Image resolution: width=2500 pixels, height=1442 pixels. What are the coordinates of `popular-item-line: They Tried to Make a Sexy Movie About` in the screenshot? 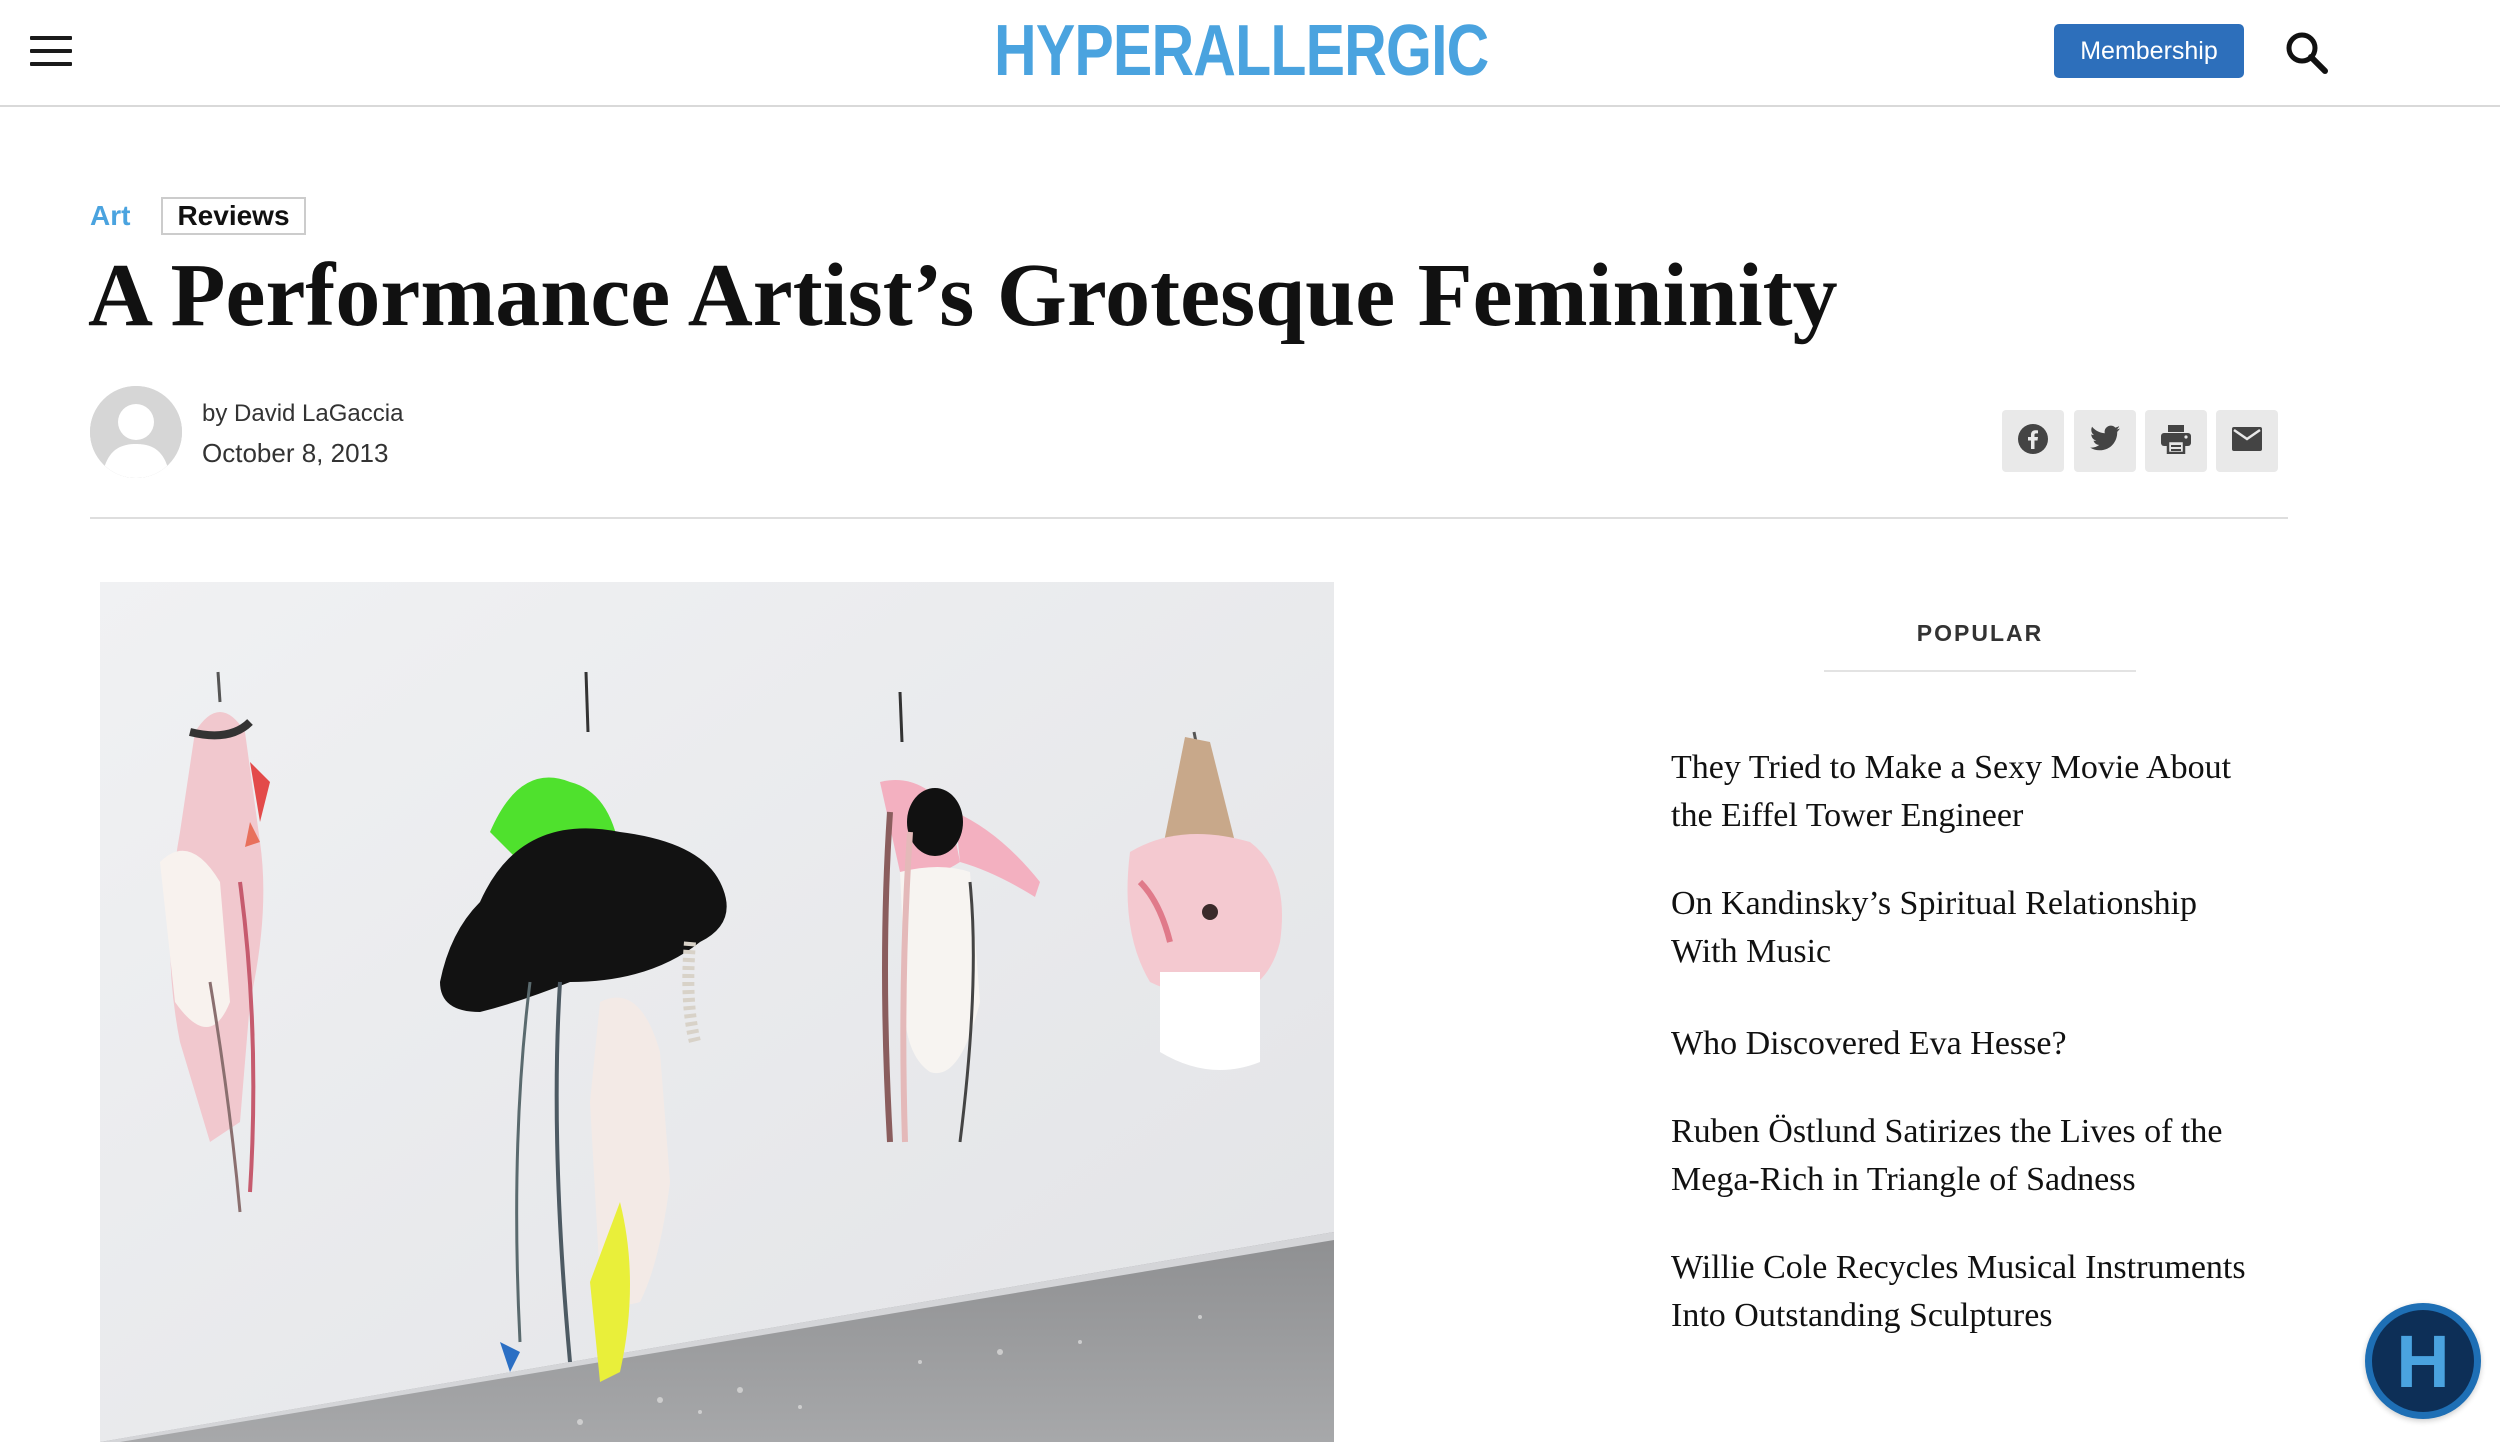 It's located at (1951, 767).